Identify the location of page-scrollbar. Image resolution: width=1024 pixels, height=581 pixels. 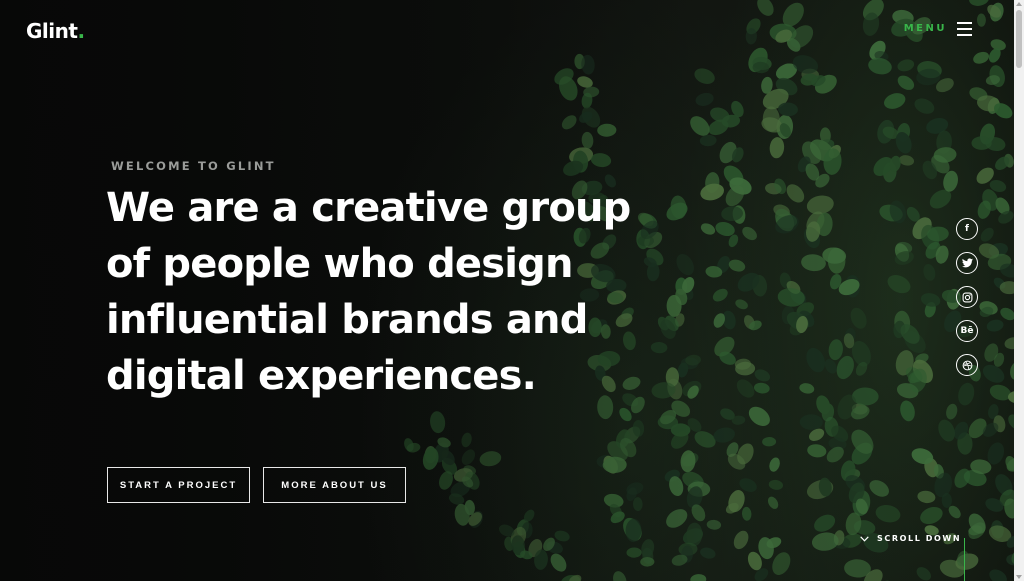
(1019, 290).